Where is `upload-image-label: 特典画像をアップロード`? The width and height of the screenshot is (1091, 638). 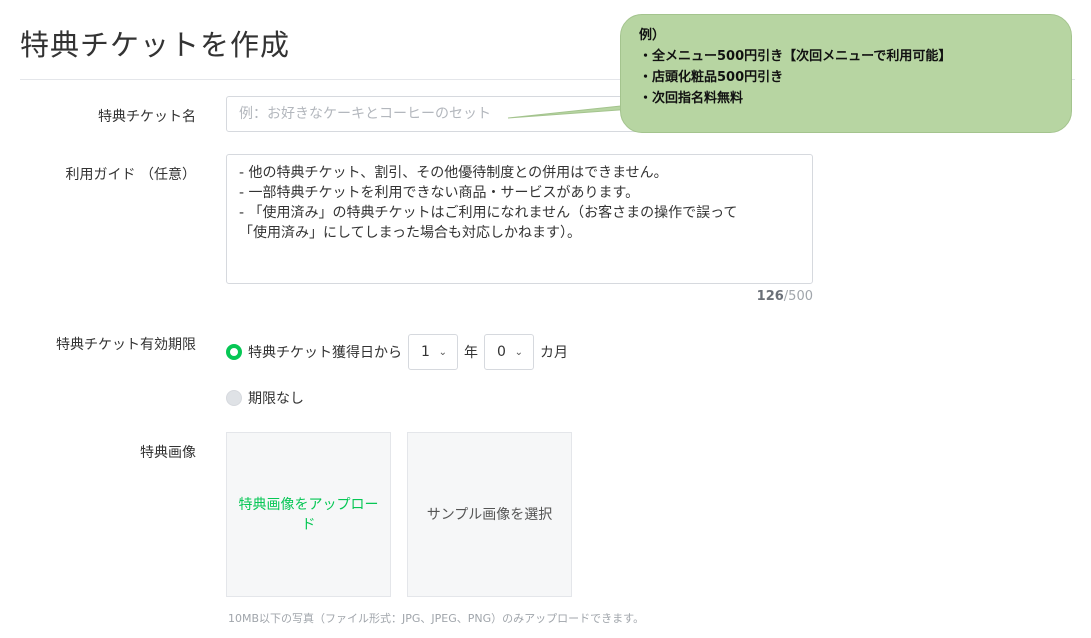 upload-image-label: 特典画像をアップロード is located at coordinates (308, 514).